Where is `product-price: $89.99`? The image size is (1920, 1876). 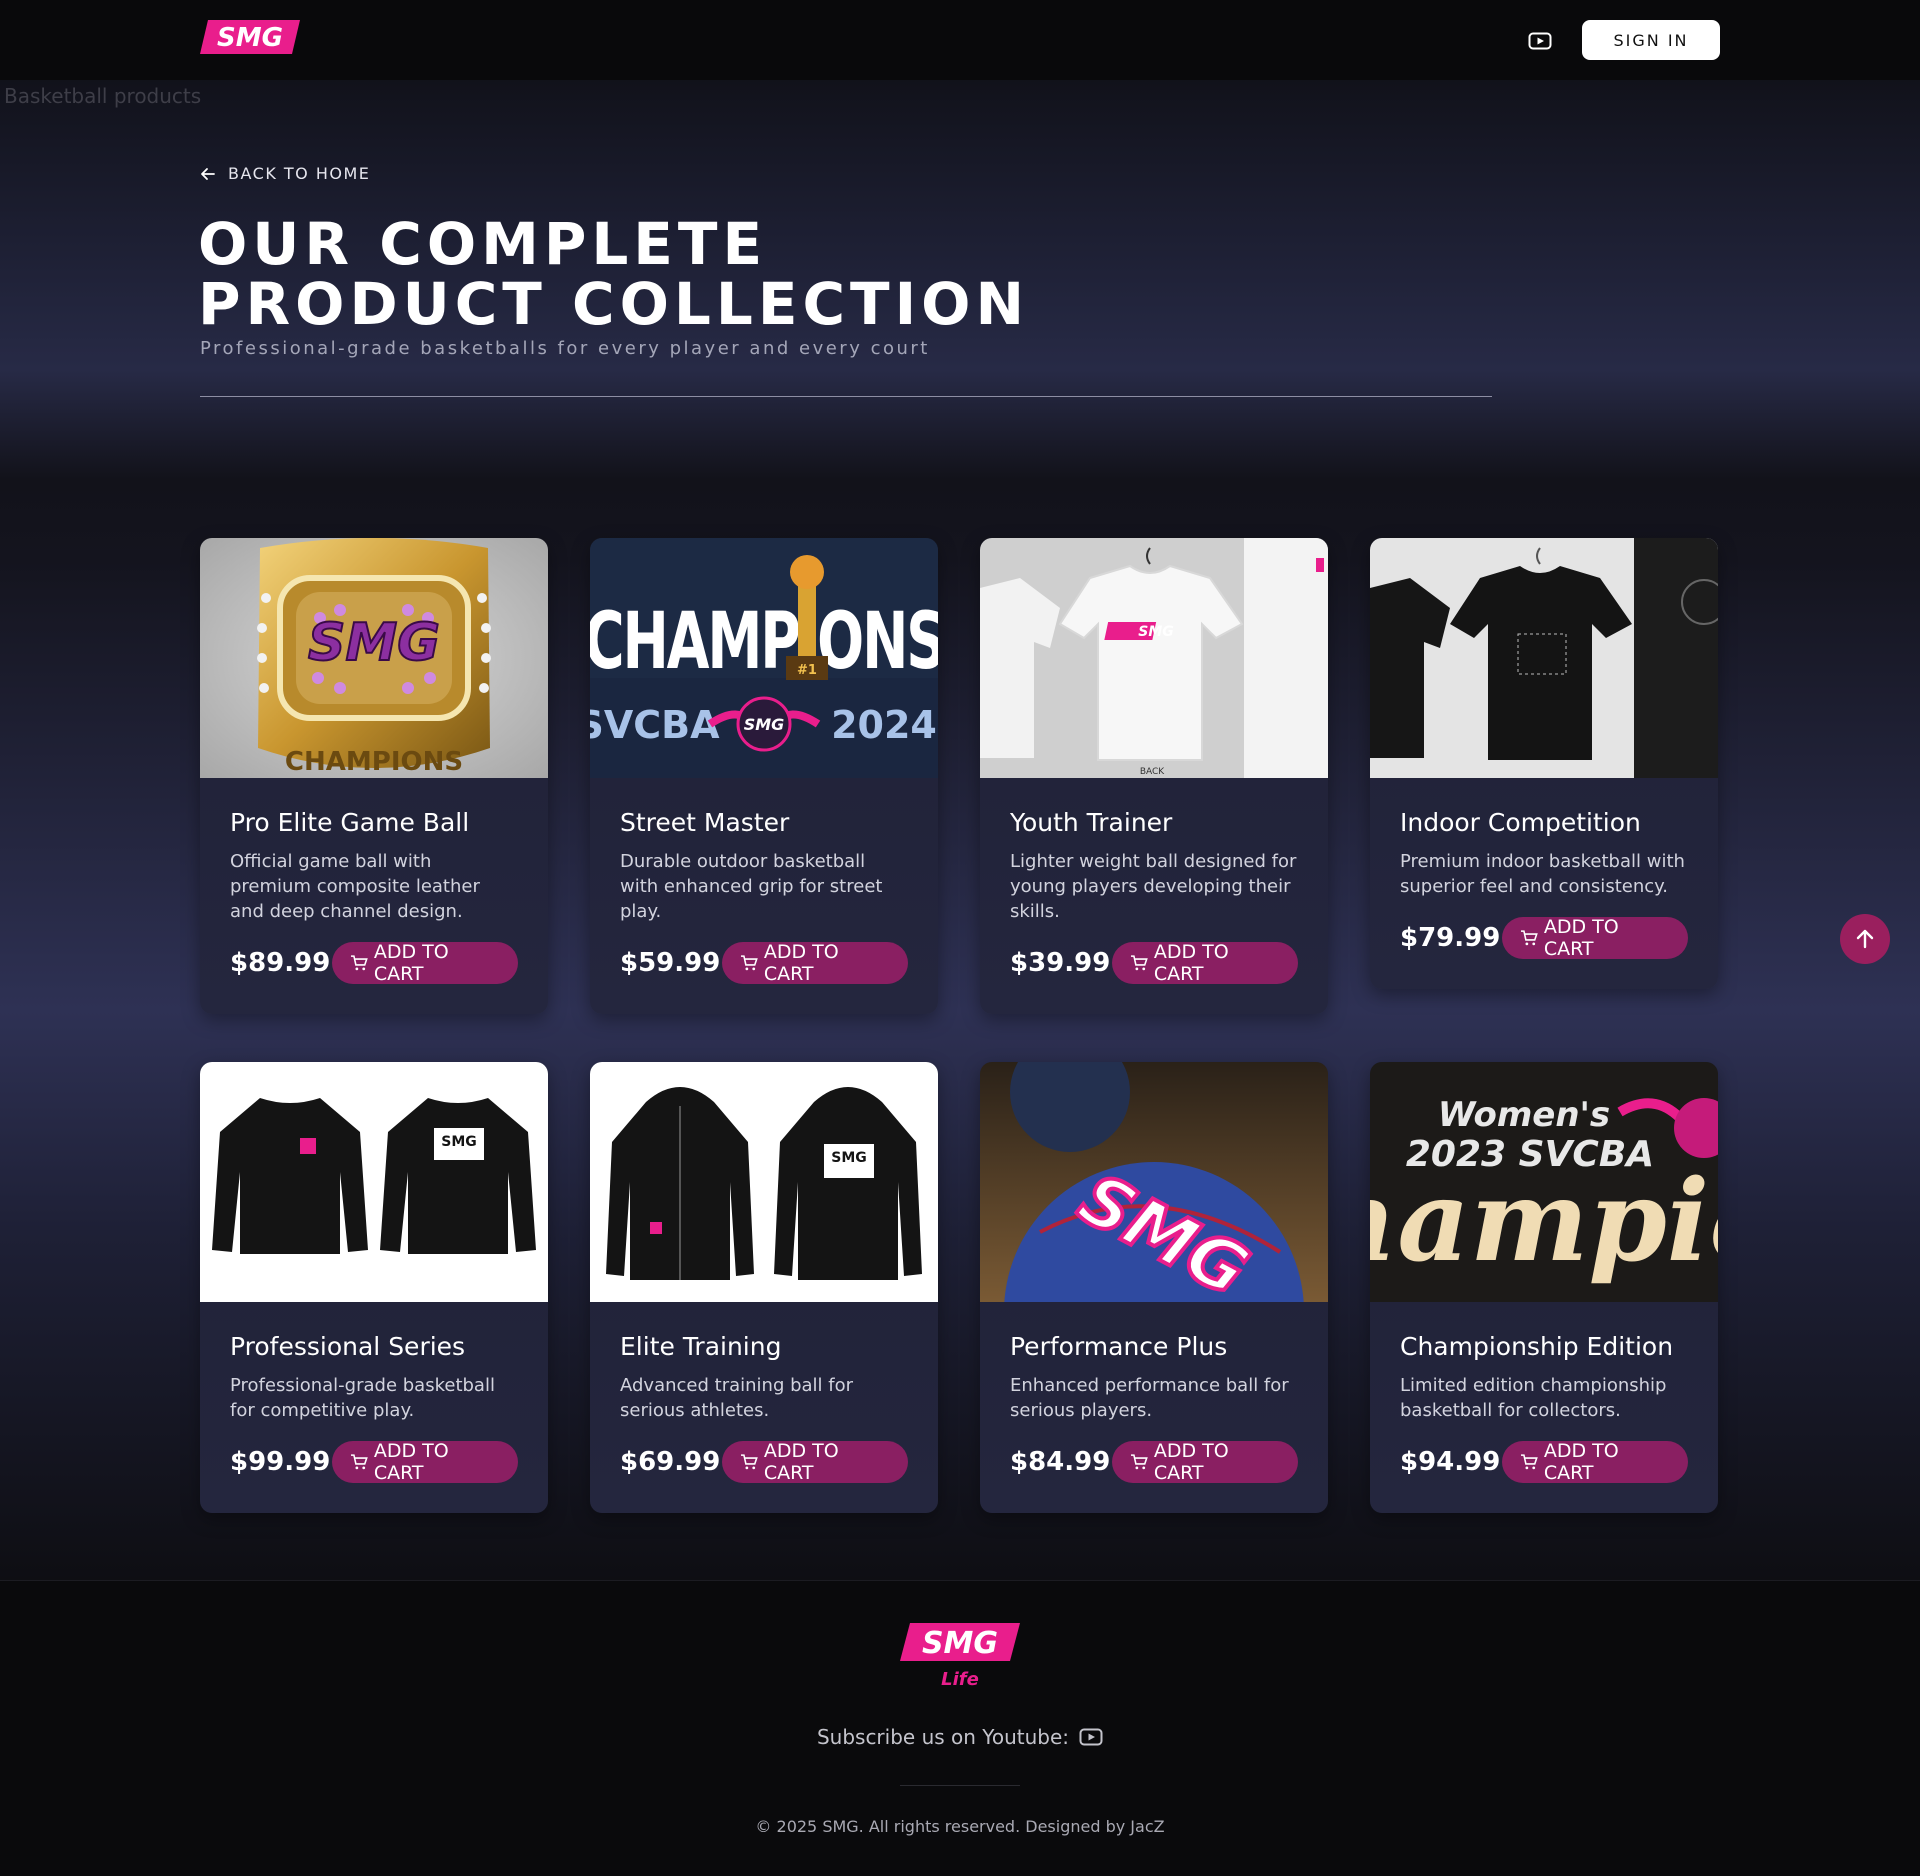 product-price: $89.99 is located at coordinates (280, 963).